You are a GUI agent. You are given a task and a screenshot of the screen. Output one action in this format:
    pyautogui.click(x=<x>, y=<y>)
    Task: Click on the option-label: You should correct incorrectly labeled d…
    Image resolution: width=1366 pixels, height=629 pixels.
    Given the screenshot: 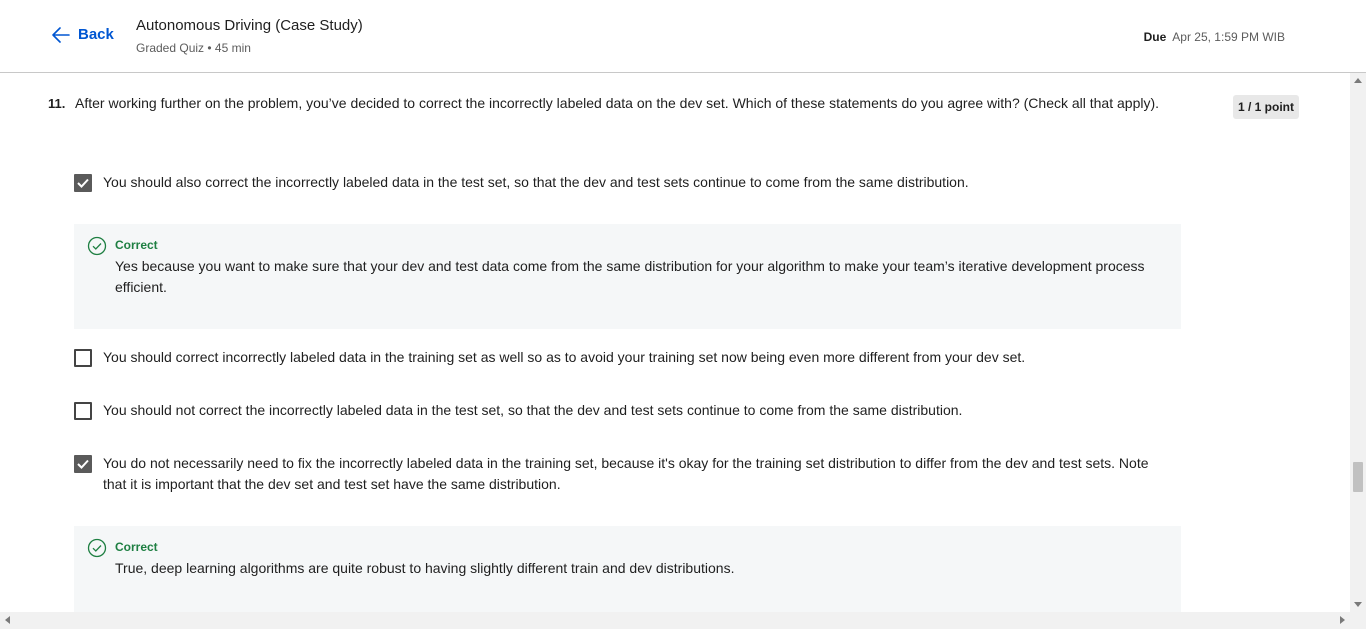 What is the action you would take?
    pyautogui.click(x=564, y=357)
    